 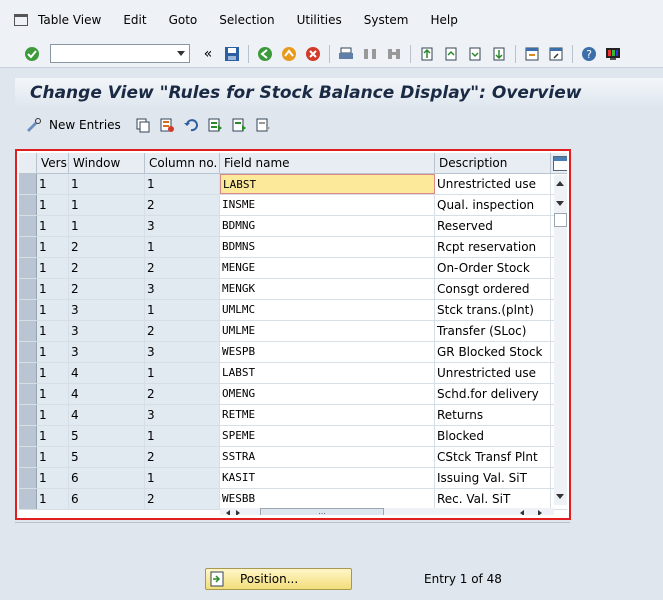 What do you see at coordinates (265, 54) in the screenshot?
I see `back-icon` at bounding box center [265, 54].